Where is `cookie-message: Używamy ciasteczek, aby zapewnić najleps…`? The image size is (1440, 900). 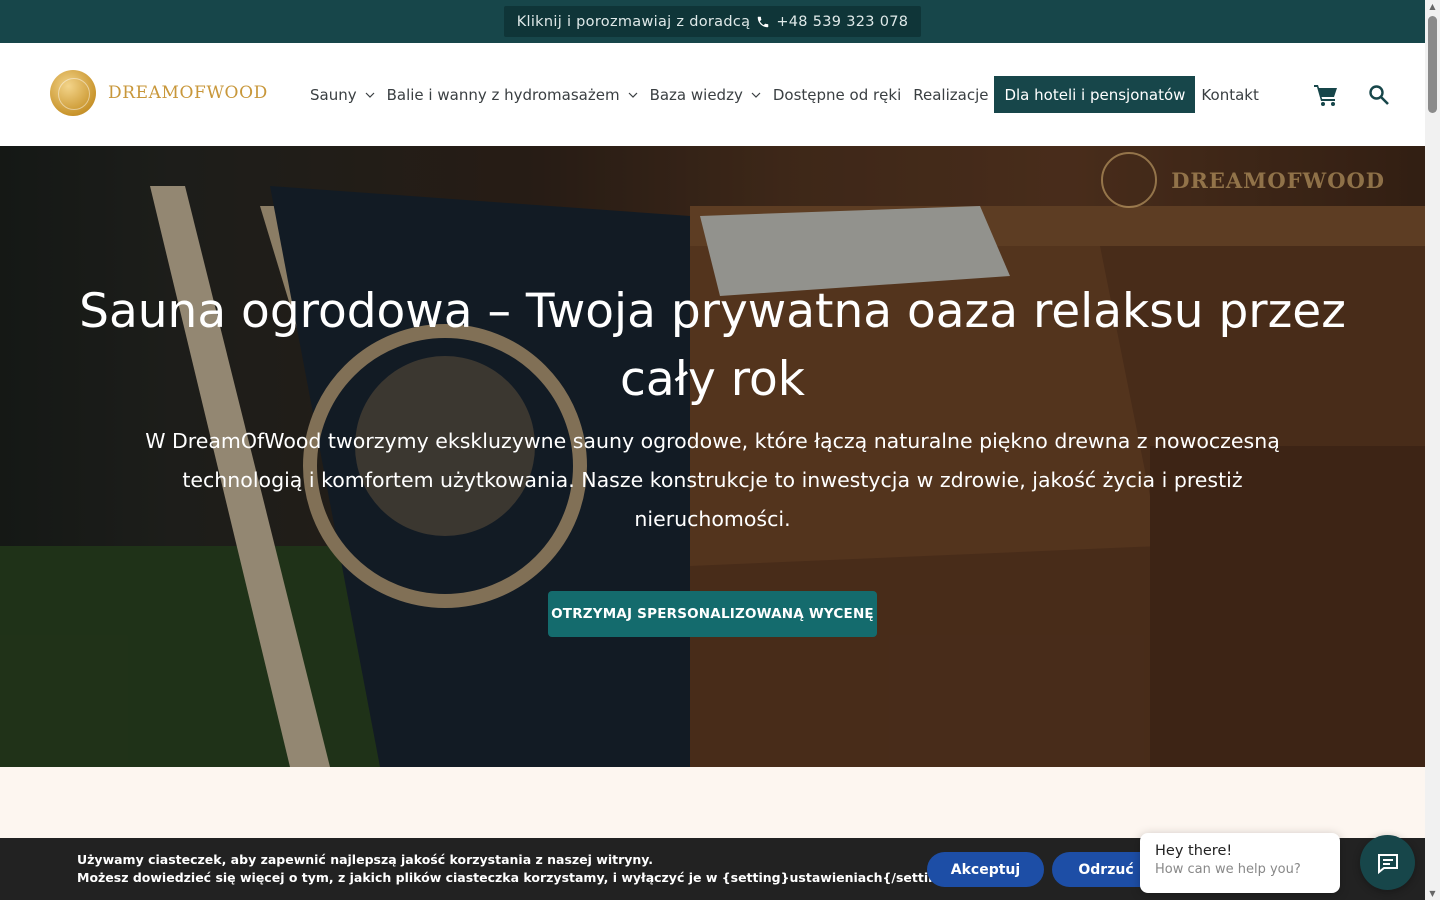 cookie-message: Używamy ciasteczek, aby zapewnić najleps… is located at coordinates (518, 869).